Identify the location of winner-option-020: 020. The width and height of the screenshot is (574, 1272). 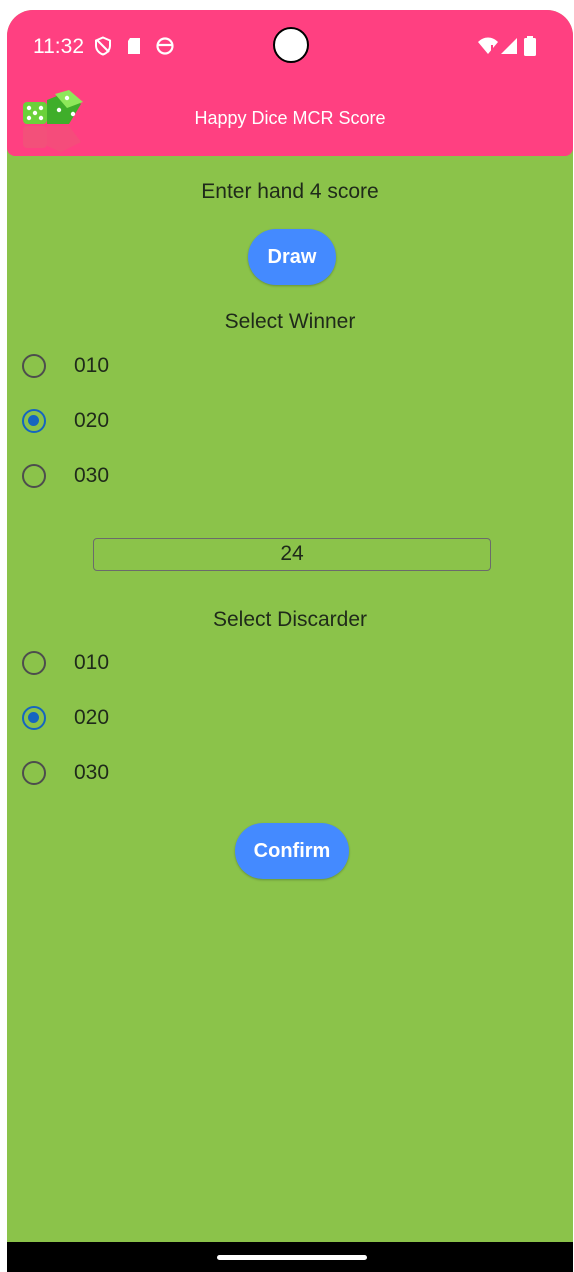
(290, 421).